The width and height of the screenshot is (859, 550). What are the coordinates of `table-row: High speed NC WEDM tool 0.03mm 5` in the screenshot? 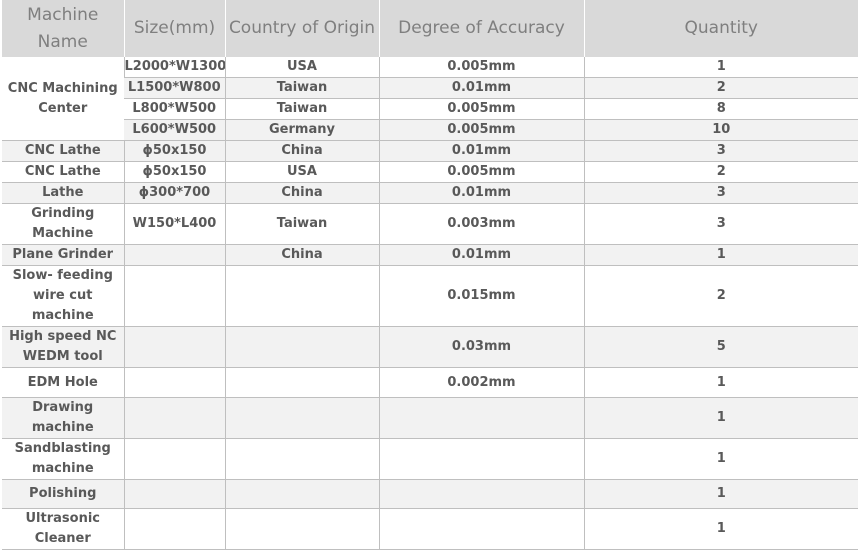 It's located at (430, 347).